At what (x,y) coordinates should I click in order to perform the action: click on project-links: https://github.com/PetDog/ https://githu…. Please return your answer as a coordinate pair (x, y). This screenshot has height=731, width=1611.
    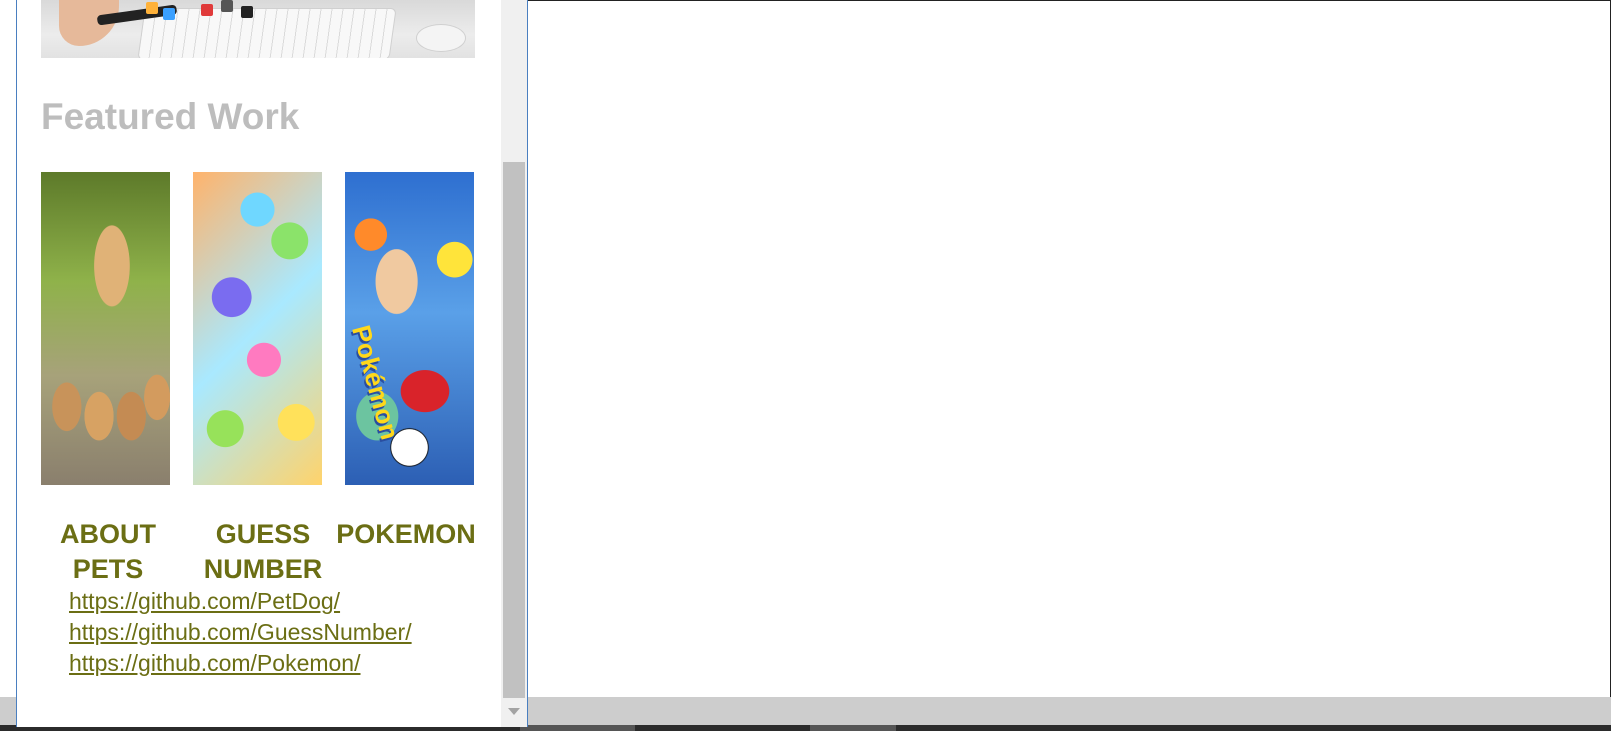
    Looking at the image, I should click on (240, 632).